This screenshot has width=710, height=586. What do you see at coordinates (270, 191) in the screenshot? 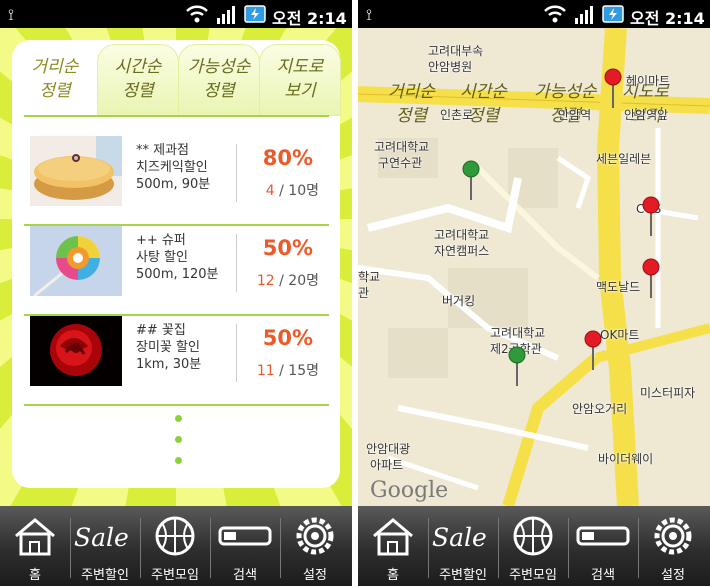
I see `deal-count-current: 4` at bounding box center [270, 191].